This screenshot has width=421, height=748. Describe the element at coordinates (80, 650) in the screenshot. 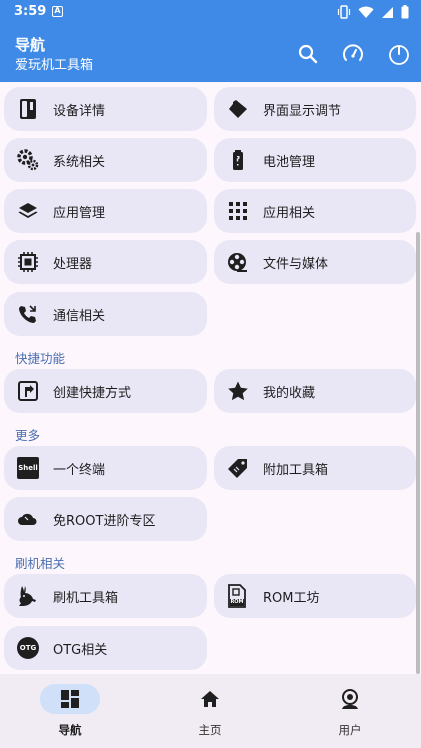

I see `card-label: OTG相关` at that location.